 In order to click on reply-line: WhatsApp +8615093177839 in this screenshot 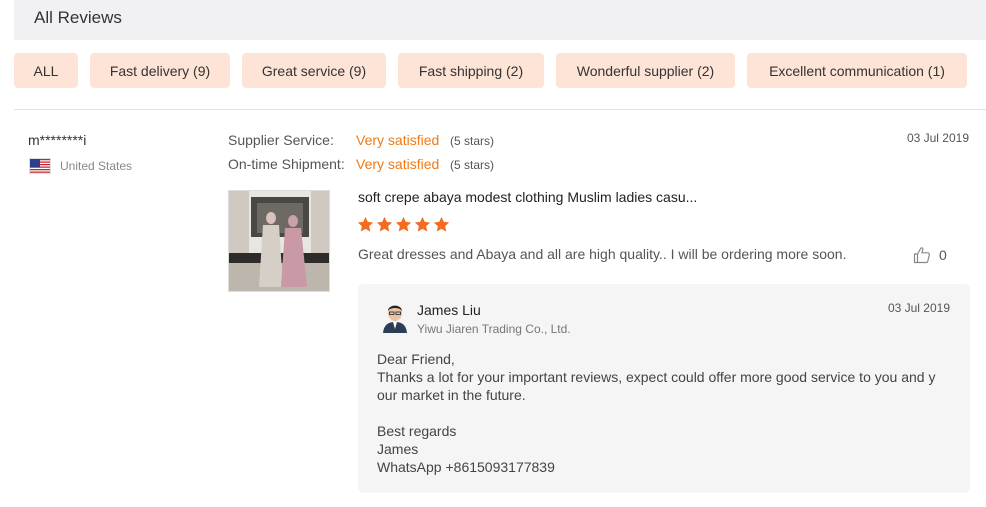, I will do `click(466, 467)`.